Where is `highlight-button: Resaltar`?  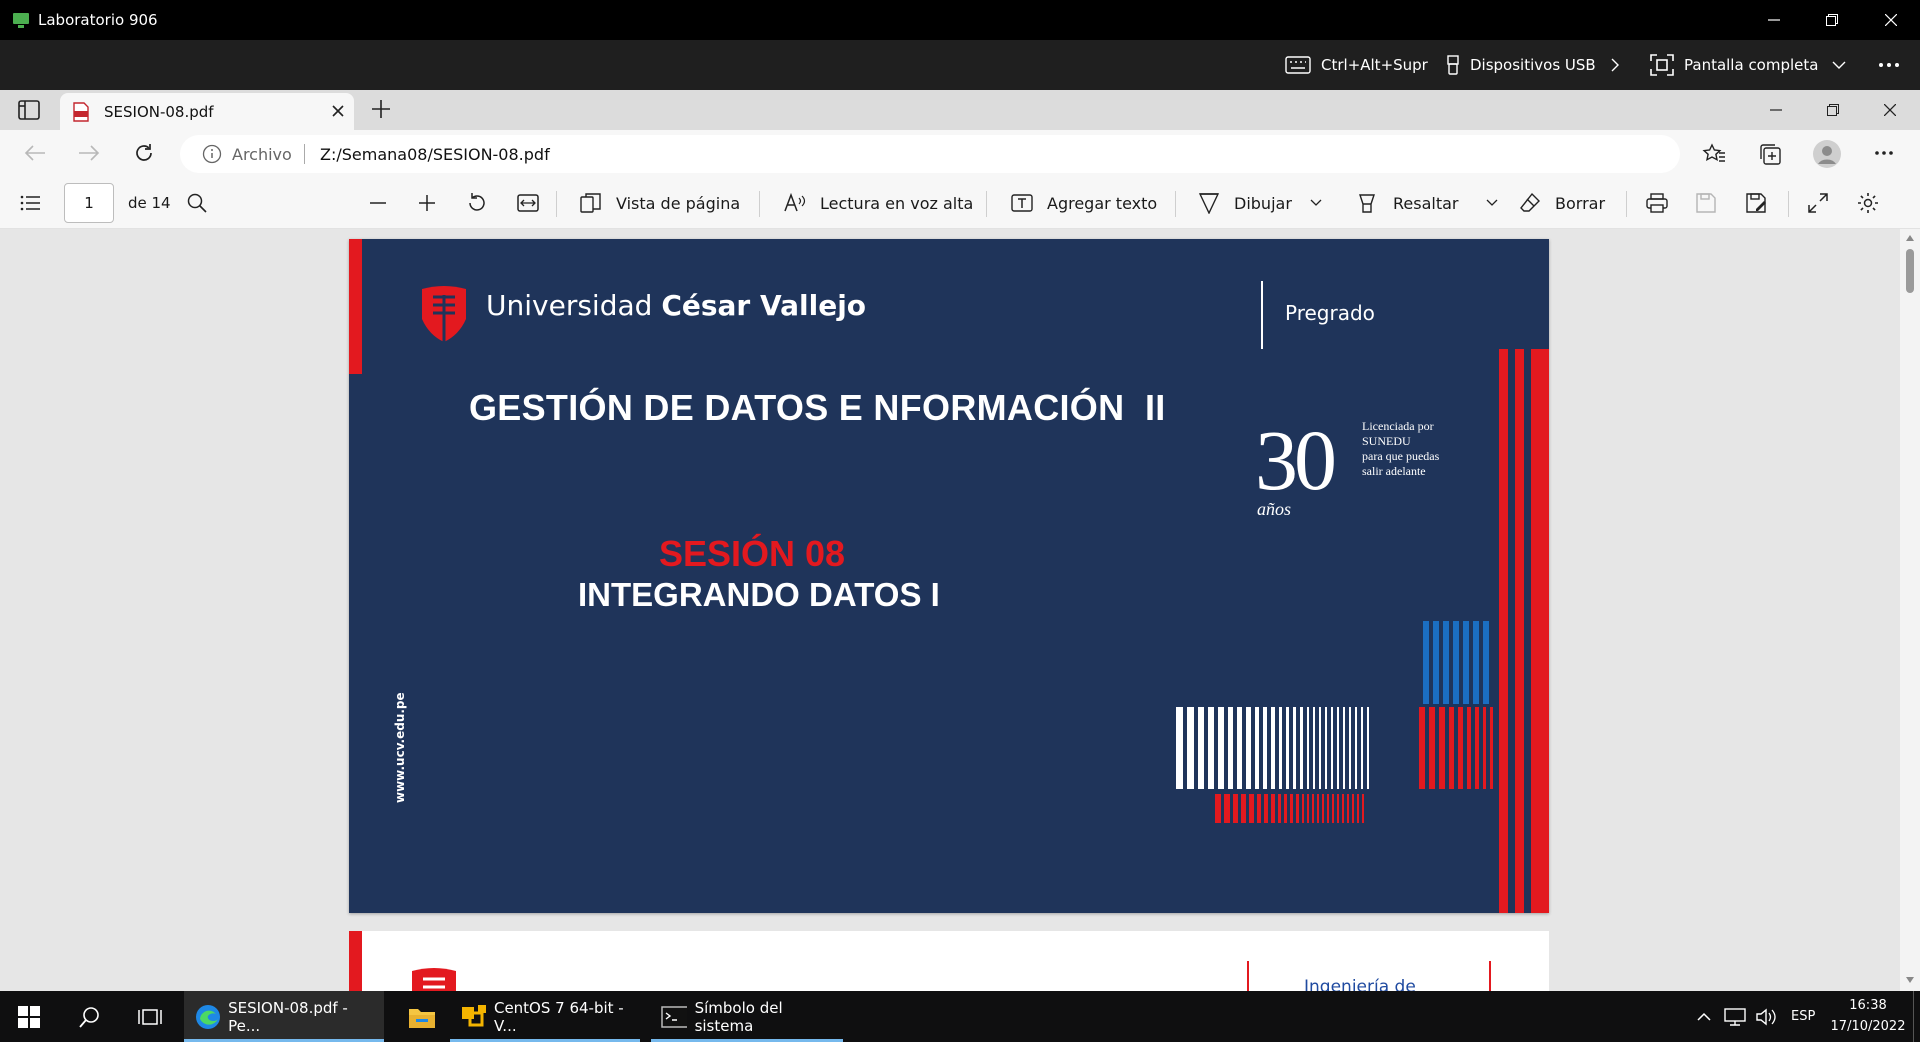
highlight-button: Resaltar is located at coordinates (1427, 203).